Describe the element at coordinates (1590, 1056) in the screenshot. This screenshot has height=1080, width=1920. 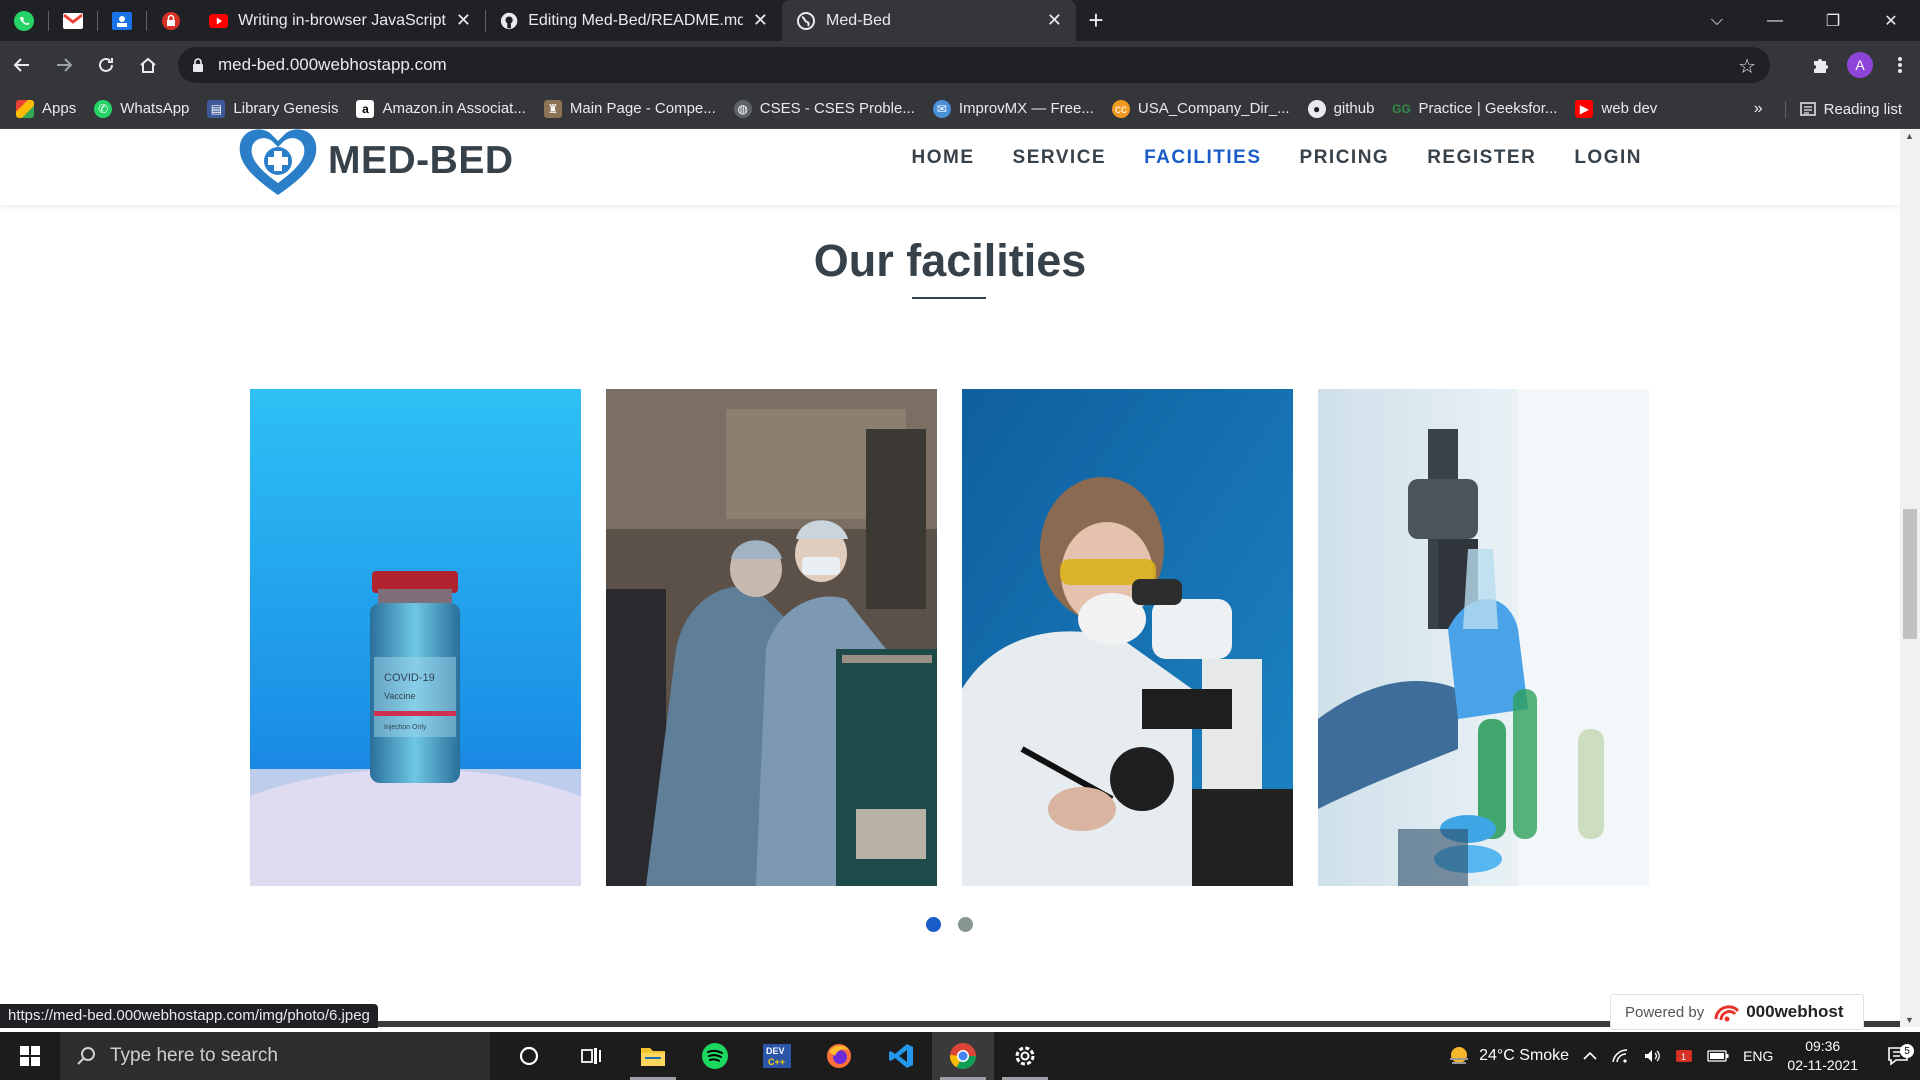
I see `show-hidden-icons-button` at that location.